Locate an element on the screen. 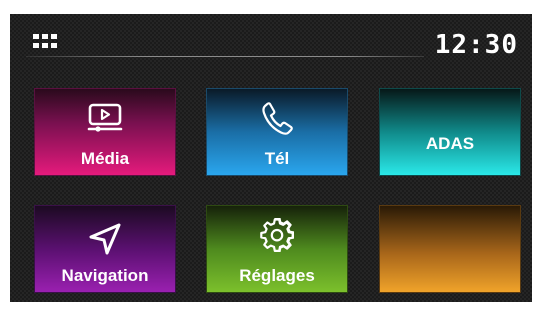 The height and width of the screenshot is (311, 542). grid-icon is located at coordinates (45, 41).